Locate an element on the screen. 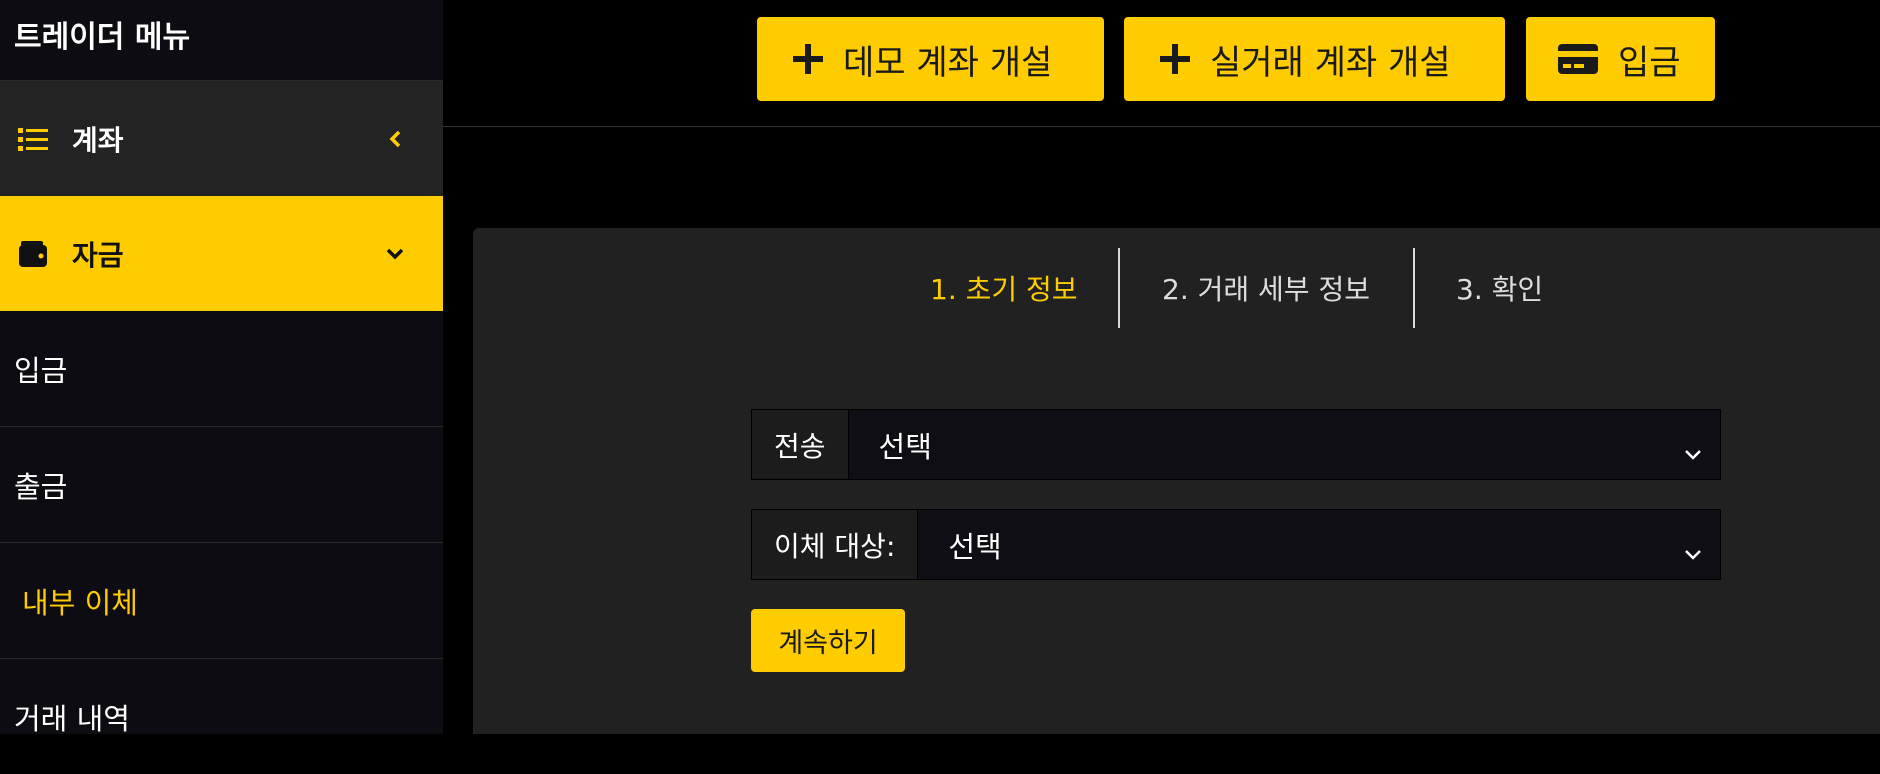 The height and width of the screenshot is (774, 1880). transfer-from-label: 전송 is located at coordinates (800, 444).